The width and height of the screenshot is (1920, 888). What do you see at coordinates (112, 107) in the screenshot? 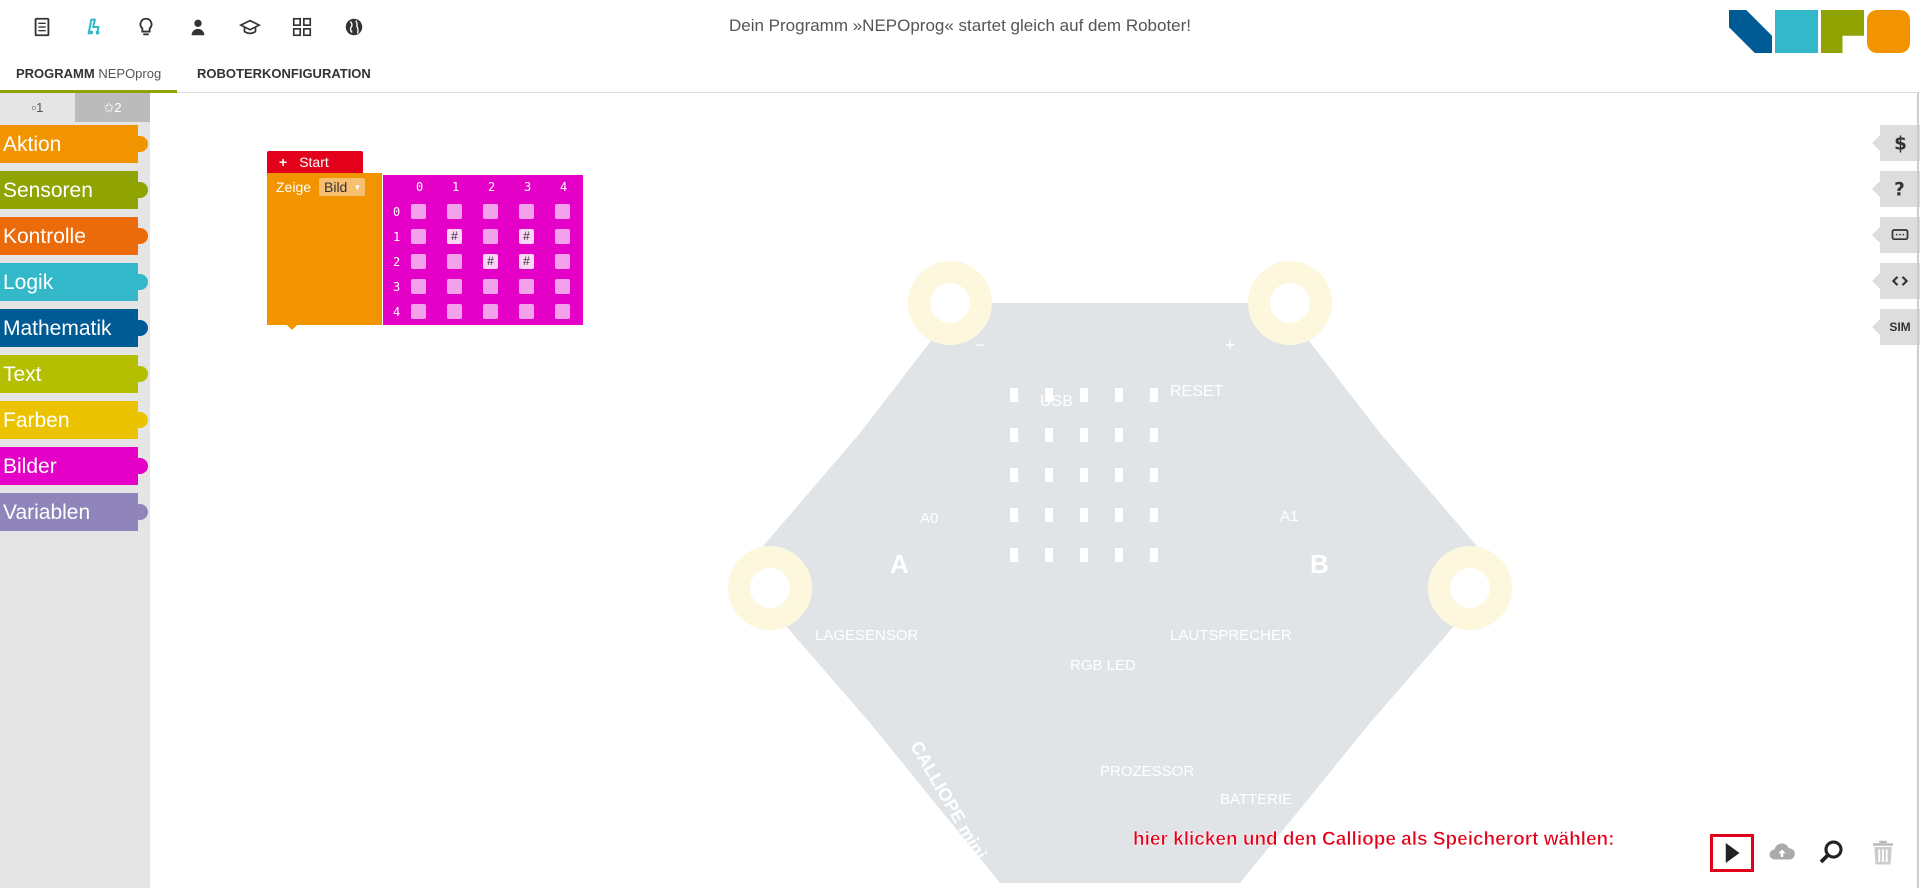
I see `level-2-tab: ✩2` at bounding box center [112, 107].